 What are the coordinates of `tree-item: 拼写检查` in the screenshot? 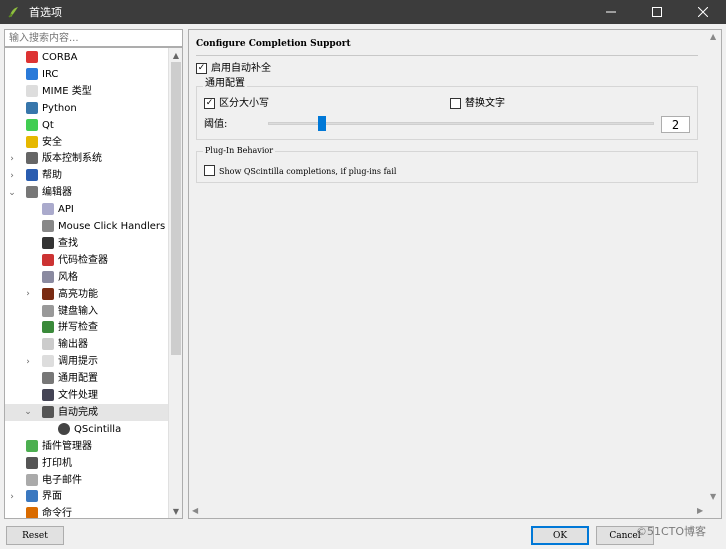 It's located at (87, 327).